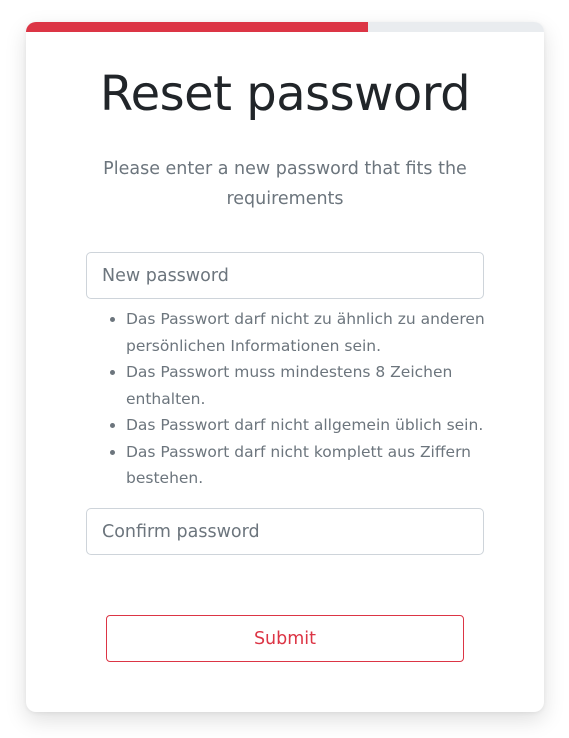  Describe the element at coordinates (285, 531) in the screenshot. I see `confirm-password-input` at that location.